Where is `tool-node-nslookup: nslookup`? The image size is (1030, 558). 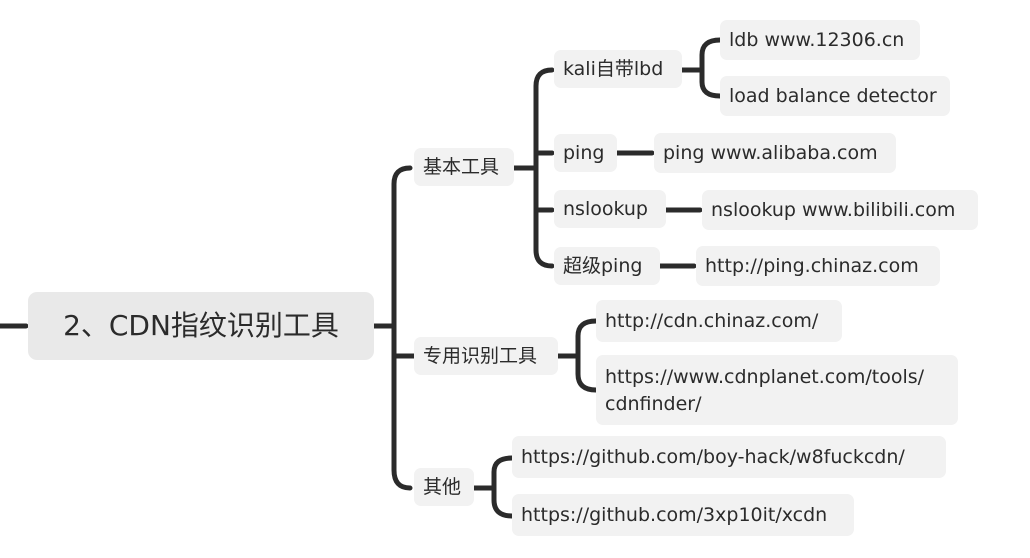
tool-node-nslookup: nslookup is located at coordinates (610, 209).